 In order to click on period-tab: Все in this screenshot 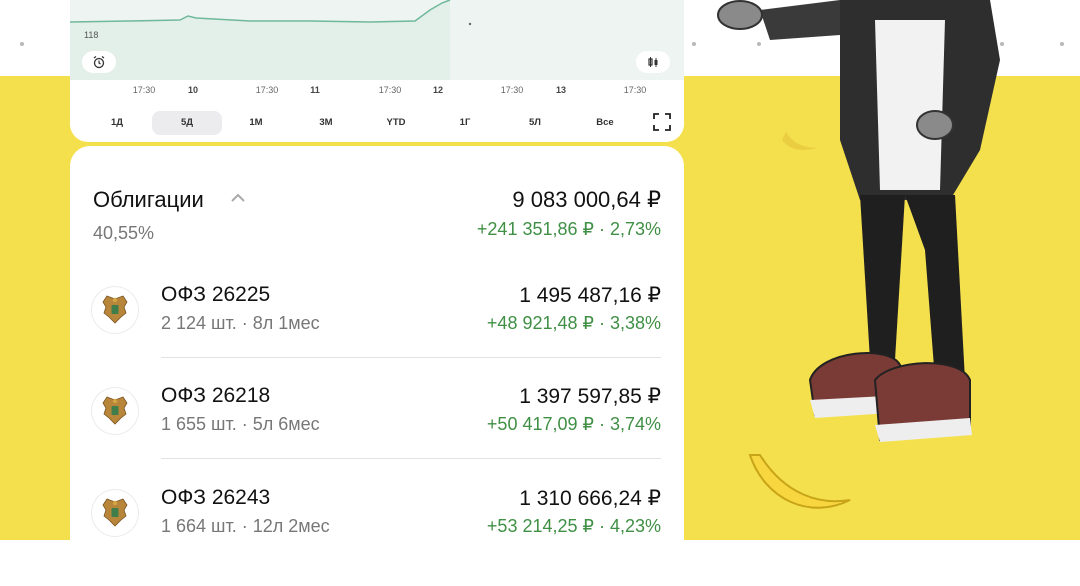, I will do `click(604, 123)`.